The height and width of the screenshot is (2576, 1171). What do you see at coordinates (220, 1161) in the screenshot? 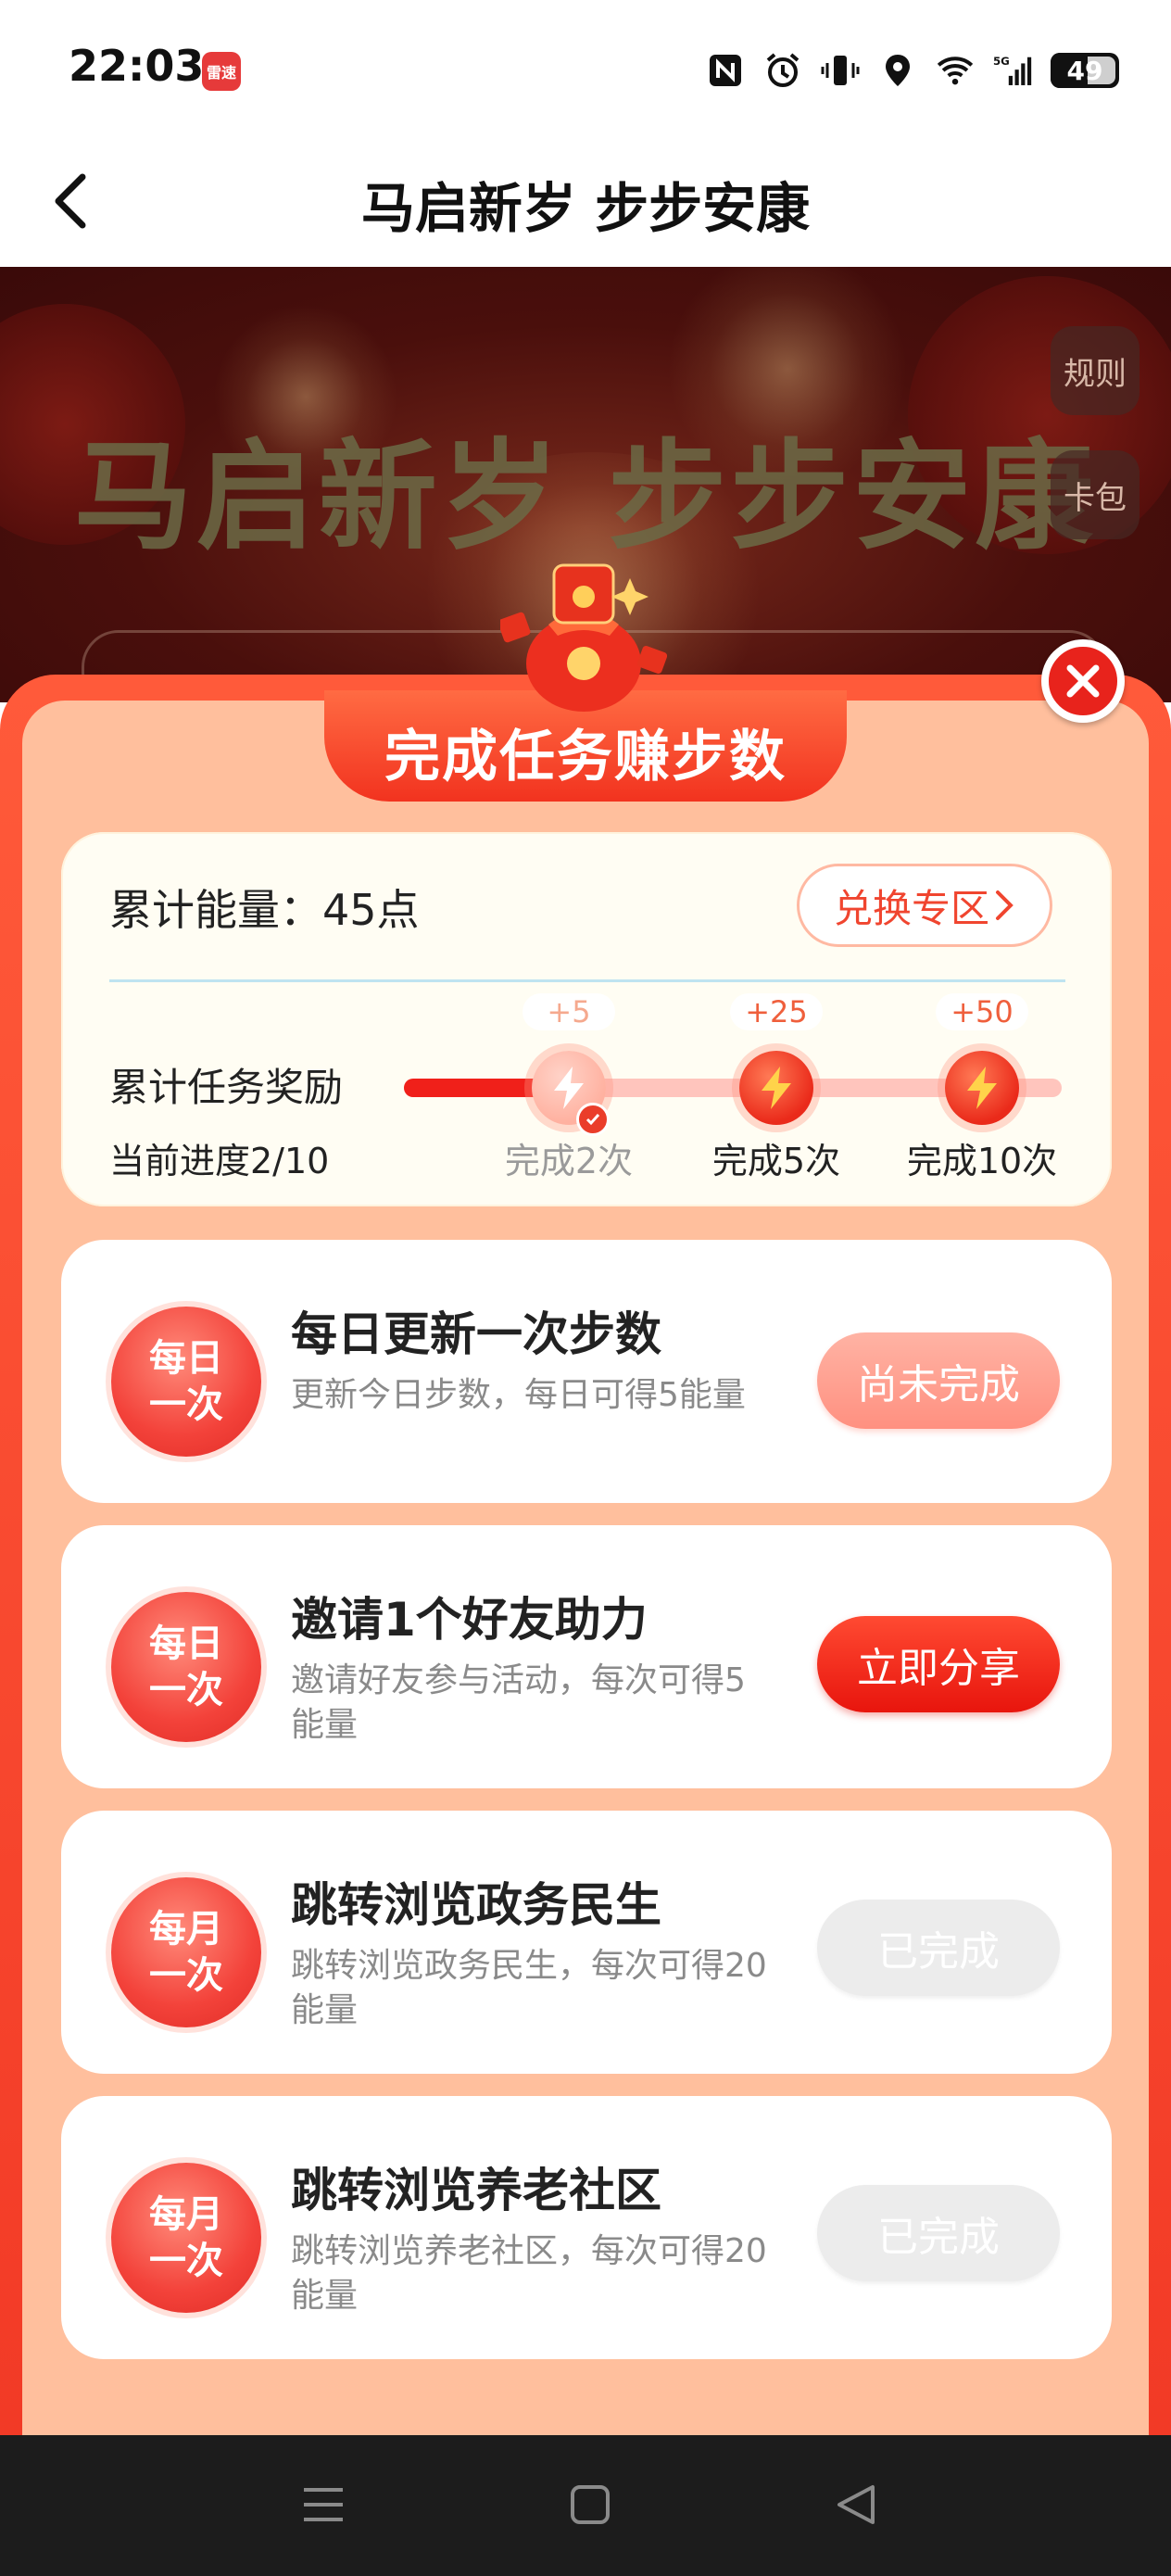
I see `progress-text: 当前进度2/10` at bounding box center [220, 1161].